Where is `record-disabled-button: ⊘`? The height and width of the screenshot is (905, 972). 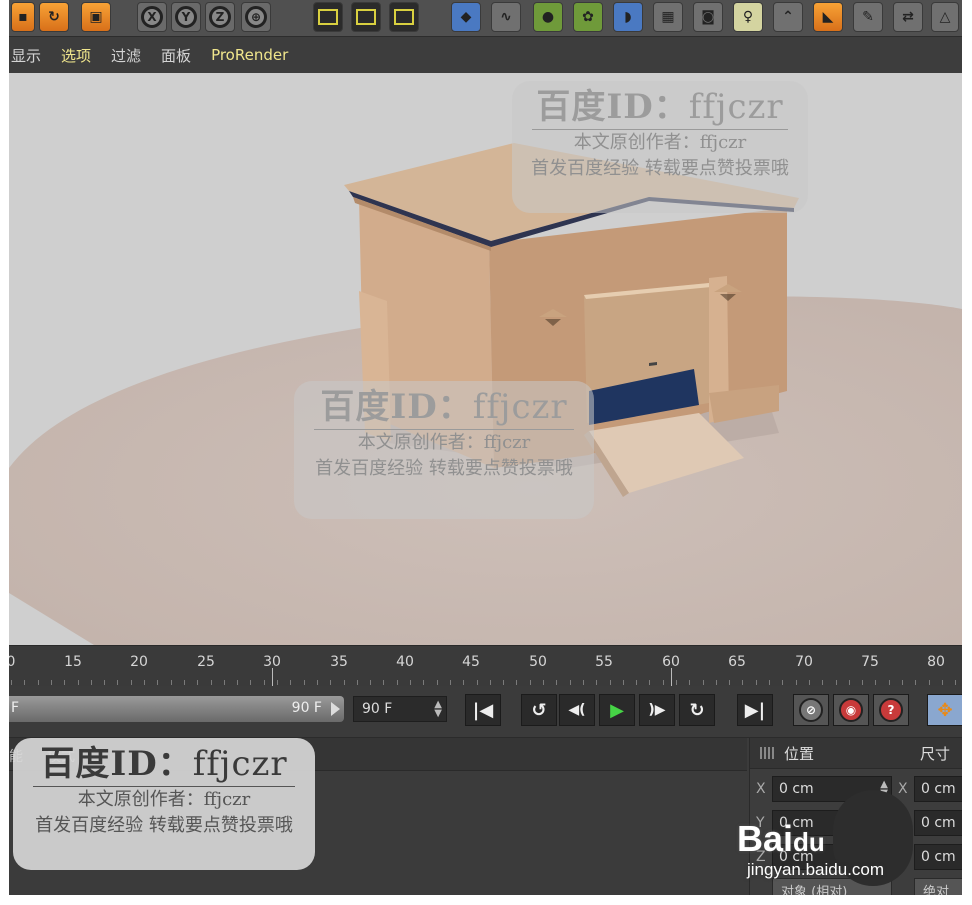 record-disabled-button: ⊘ is located at coordinates (811, 710).